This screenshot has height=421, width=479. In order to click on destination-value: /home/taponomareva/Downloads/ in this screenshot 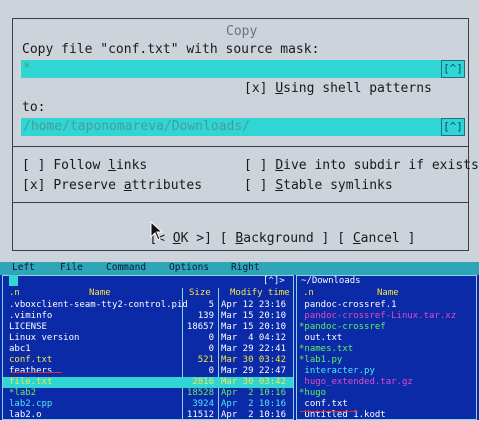, I will do `click(136, 126)`.